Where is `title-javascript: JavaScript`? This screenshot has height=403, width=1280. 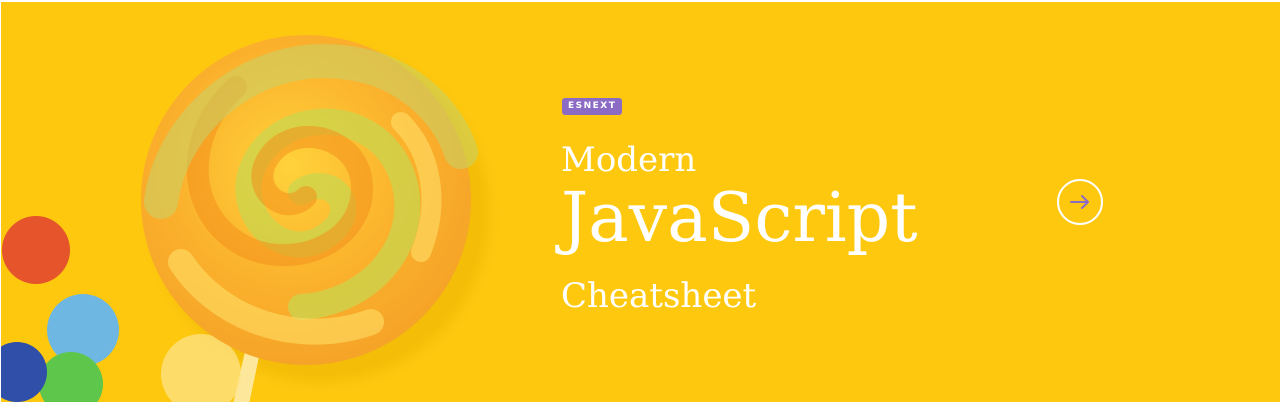 title-javascript: JavaScript is located at coordinates (739, 218).